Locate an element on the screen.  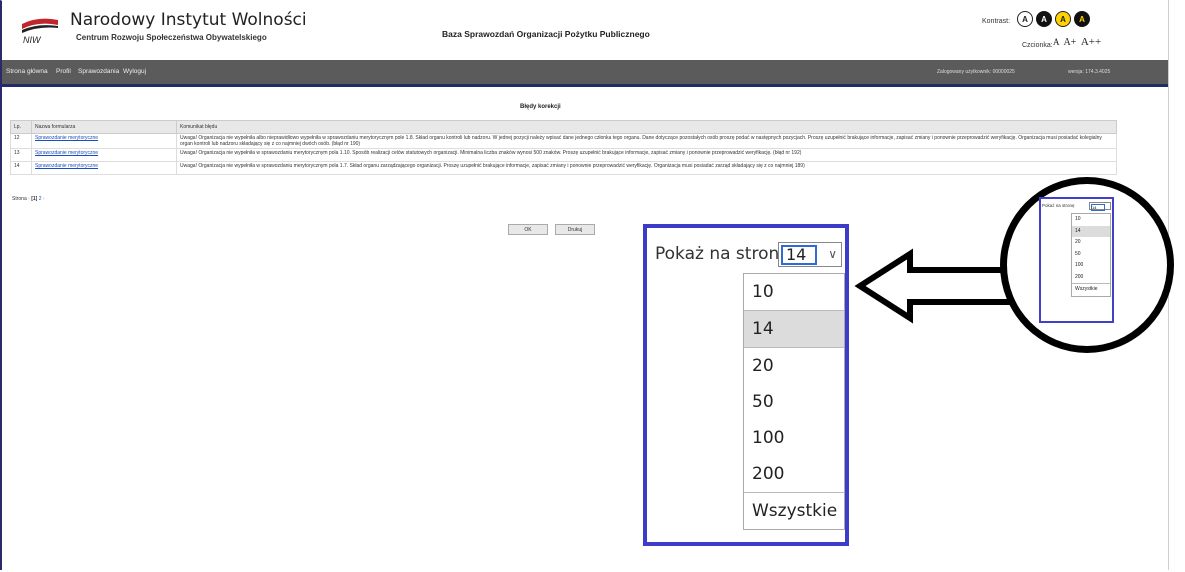
fontsize-buttons: A A+ A++ is located at coordinates (1078, 42).